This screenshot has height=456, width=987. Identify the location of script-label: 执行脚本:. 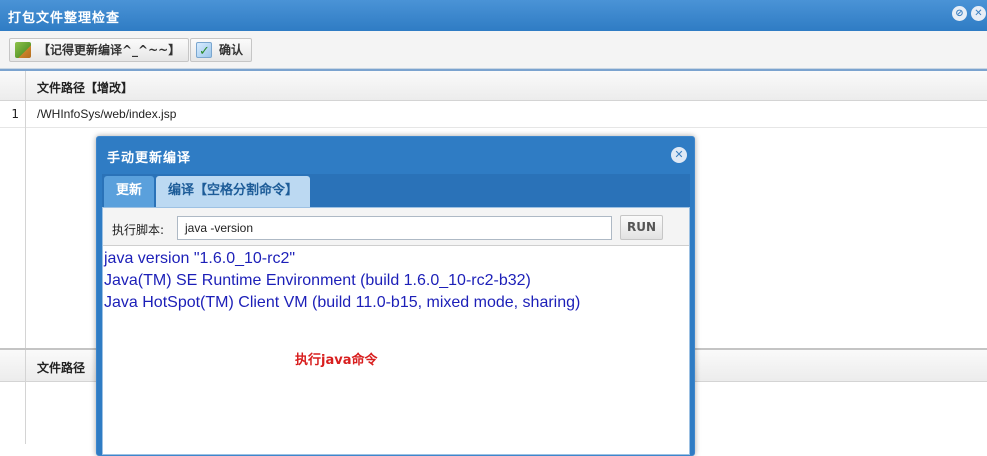
(138, 230).